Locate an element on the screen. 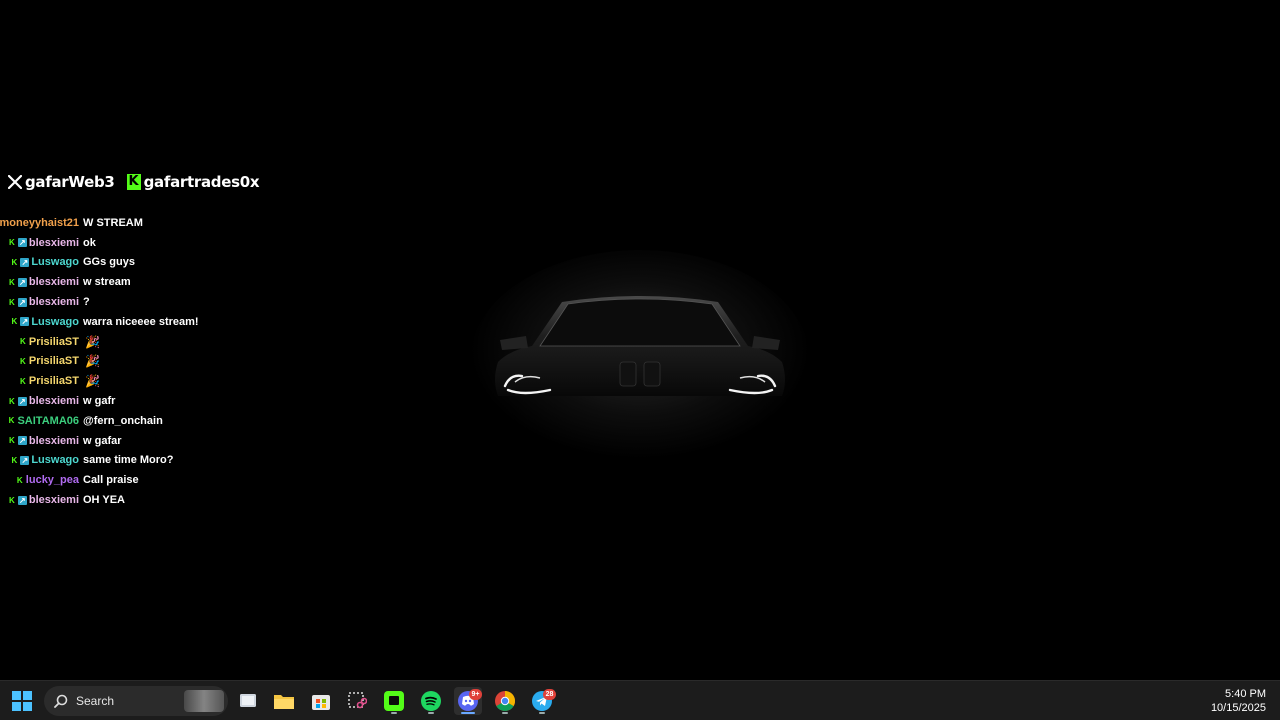  snipping-tool-icon is located at coordinates (357, 700).